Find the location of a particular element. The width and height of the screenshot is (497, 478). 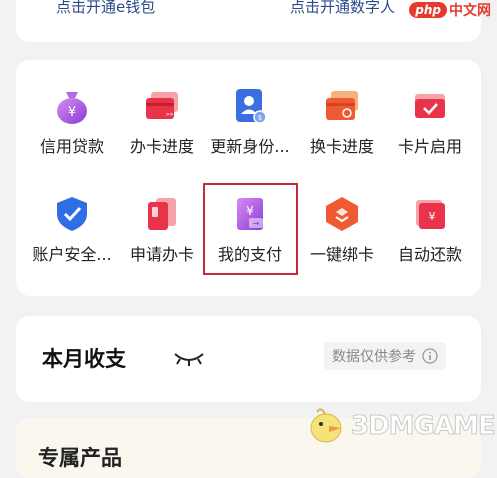

card-progress-icon: »» is located at coordinates (162, 105).